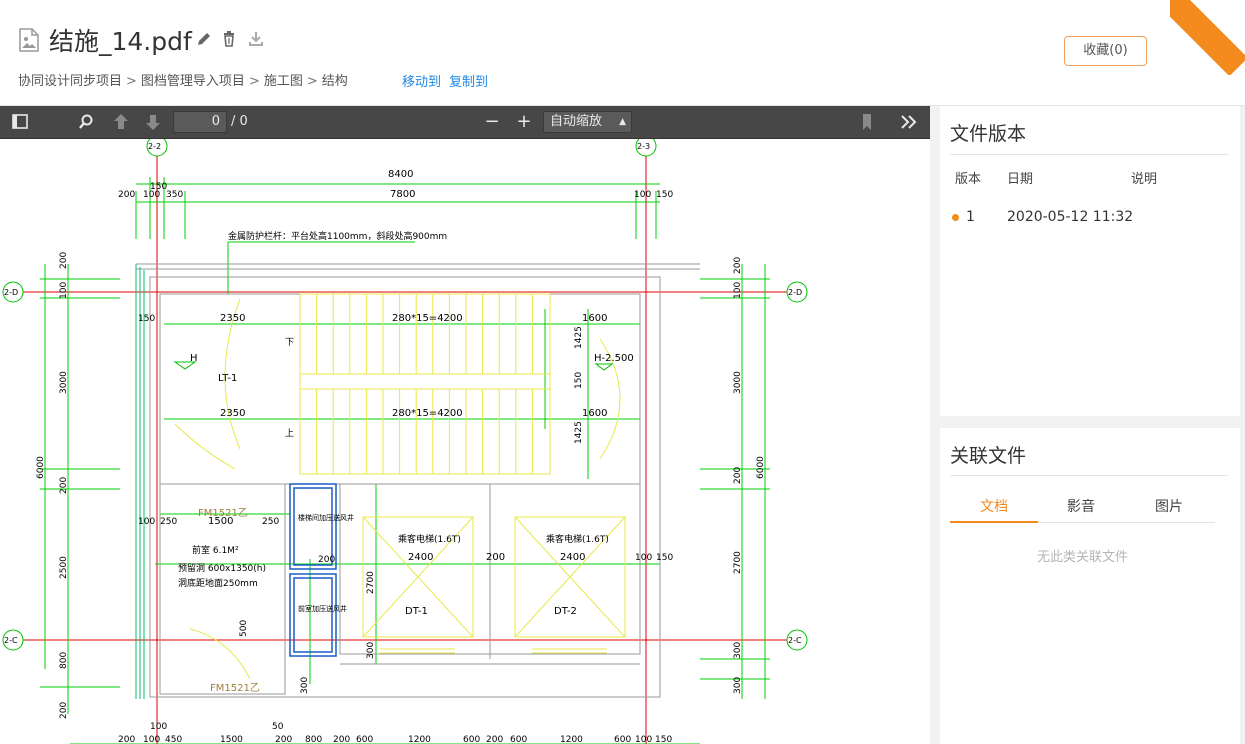 The height and width of the screenshot is (744, 1245). Describe the element at coordinates (594, 318) in the screenshot. I see `dim-row1-right: 1600` at that location.